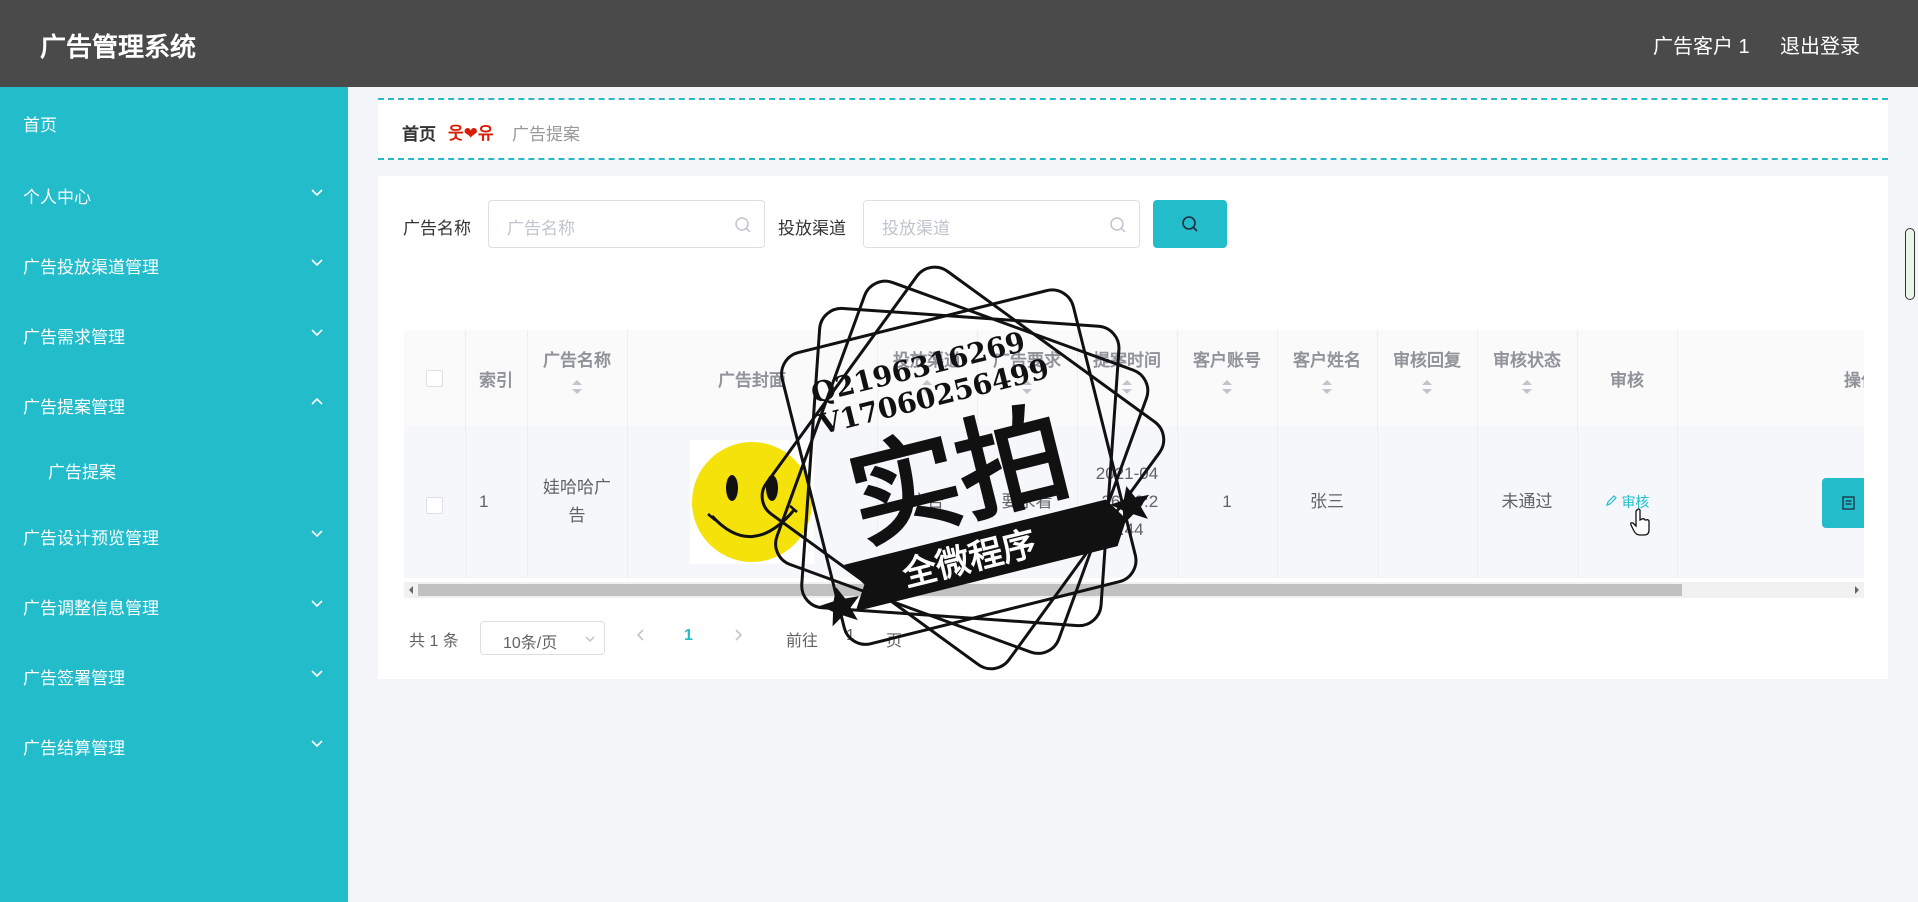  Describe the element at coordinates (1627, 502) in the screenshot. I see `cell-audit: 审核` at that location.